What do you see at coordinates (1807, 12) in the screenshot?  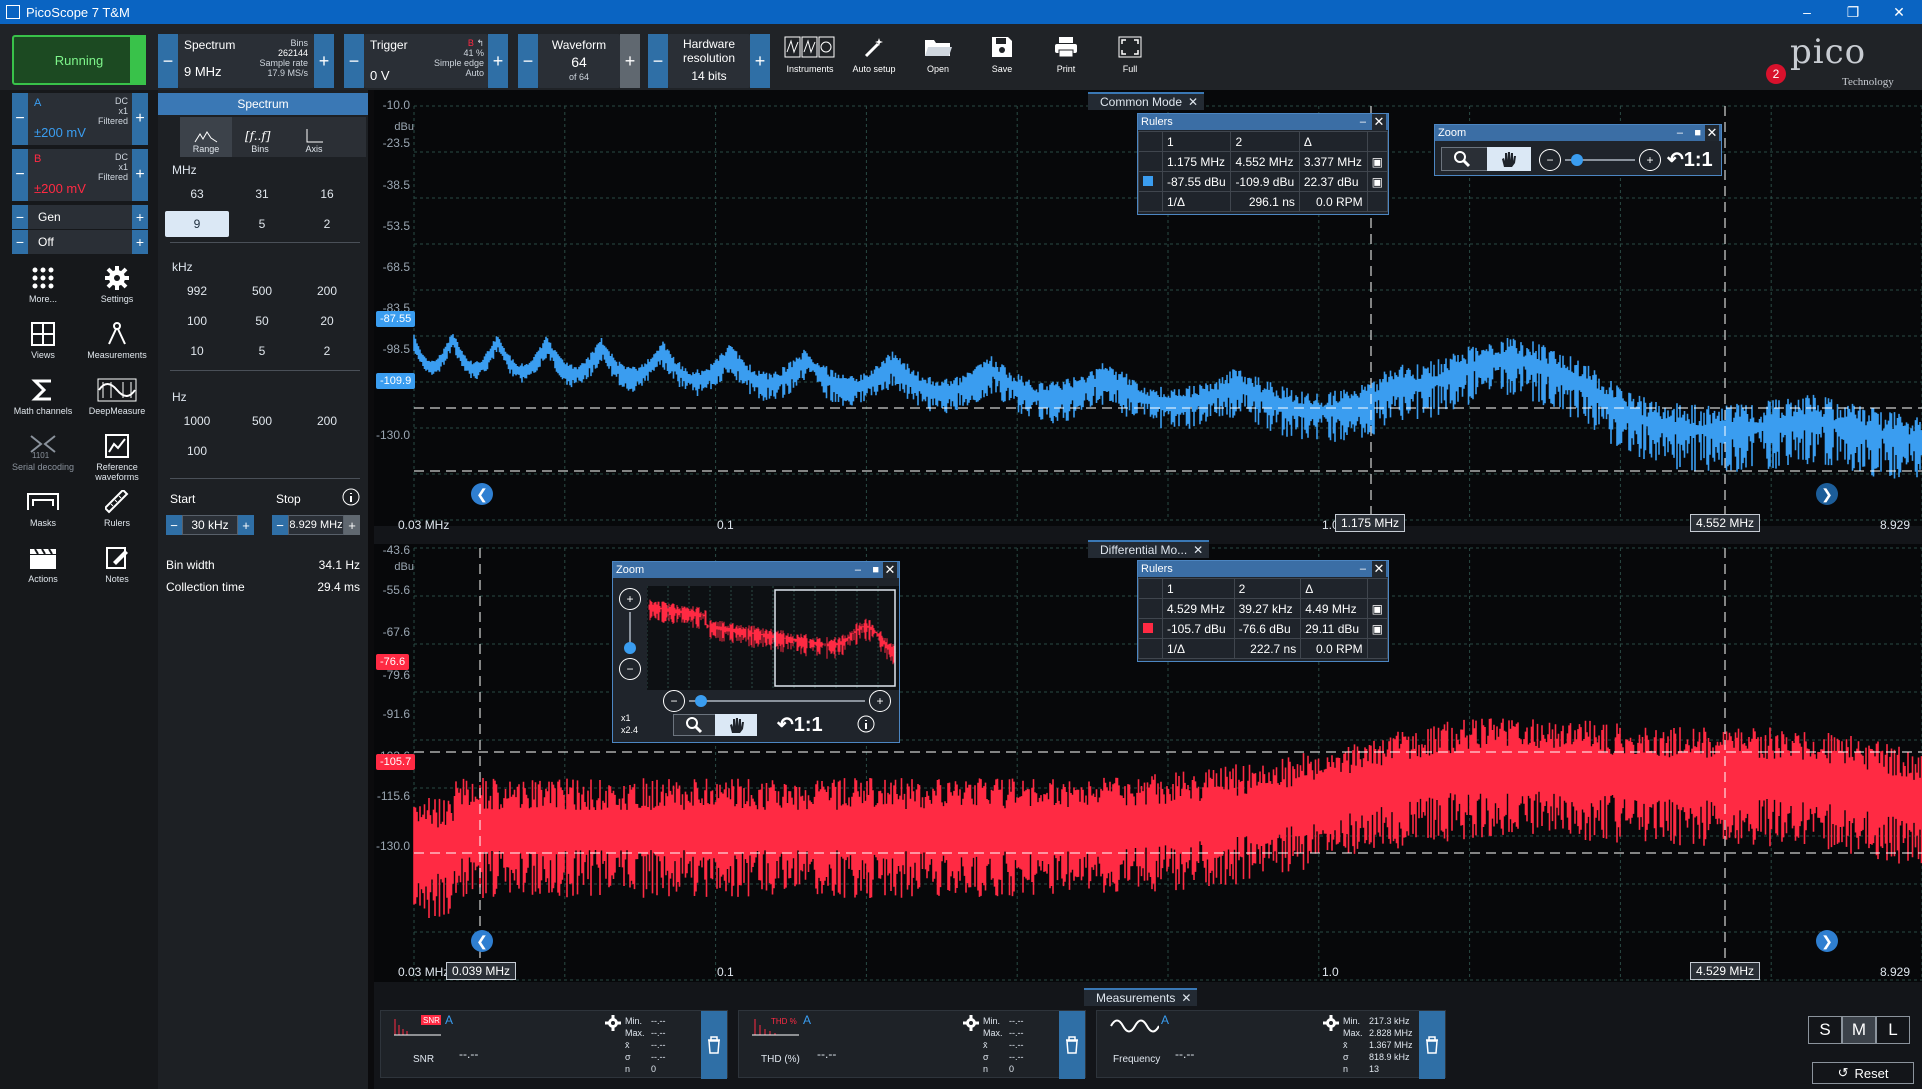 I see `minimize-button: –` at bounding box center [1807, 12].